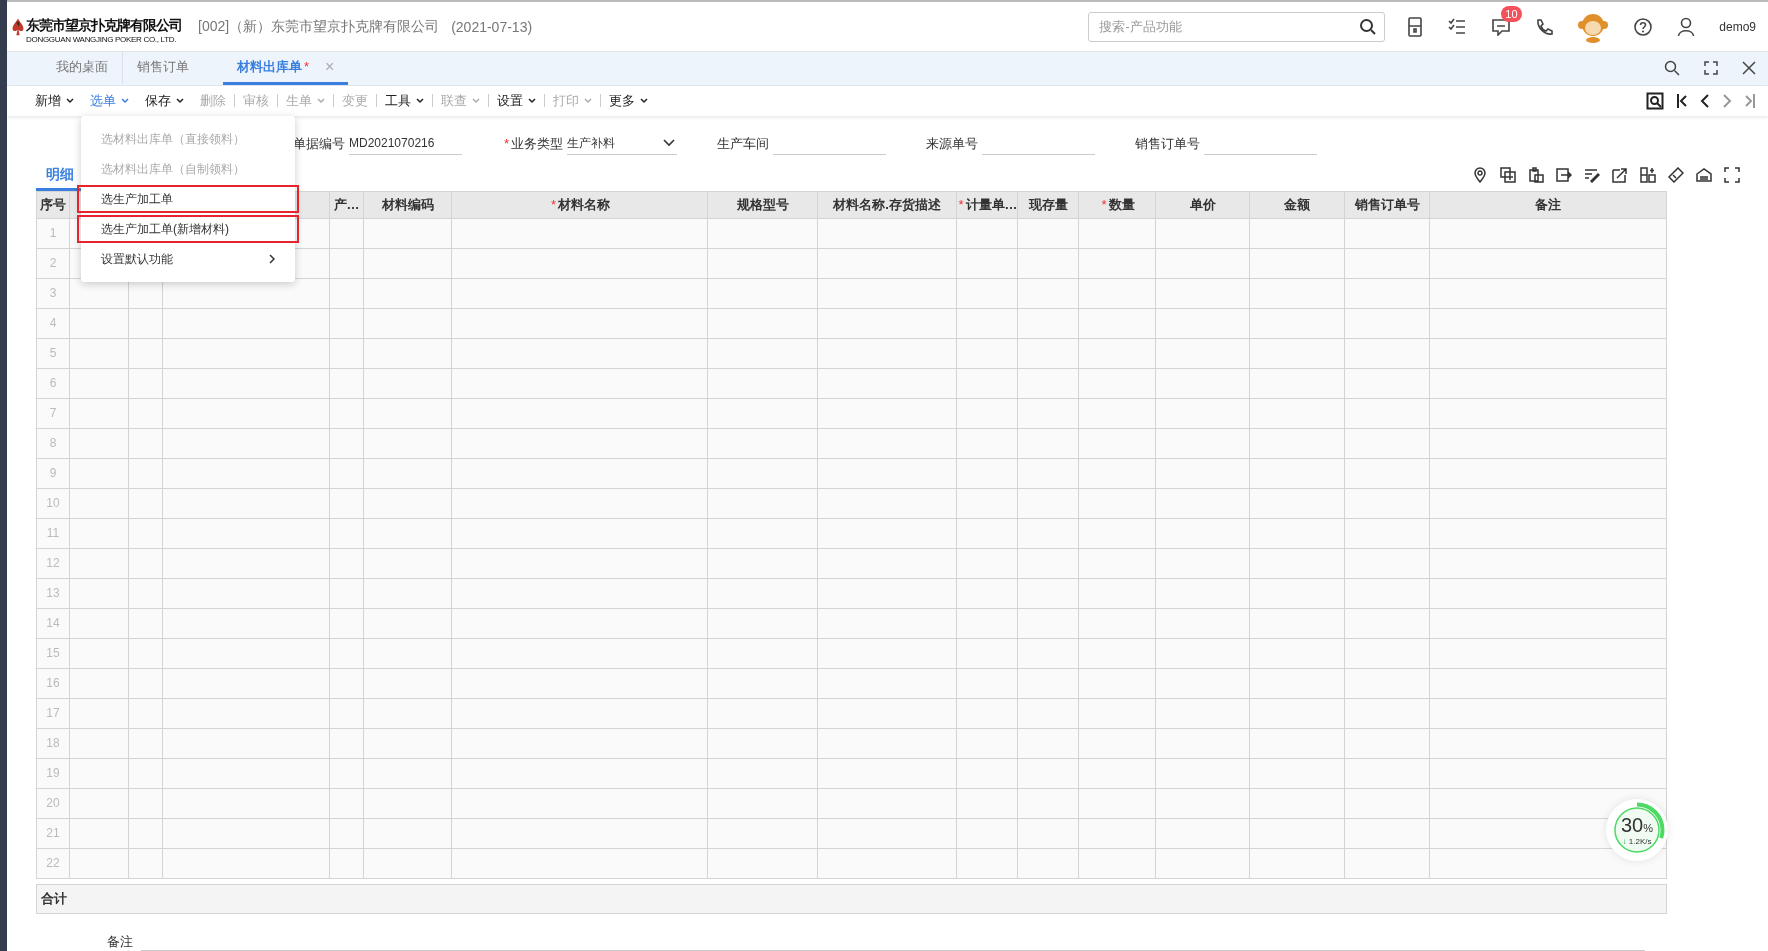 Image resolution: width=1768 pixels, height=951 pixels. I want to click on home-icon, so click(1704, 174).